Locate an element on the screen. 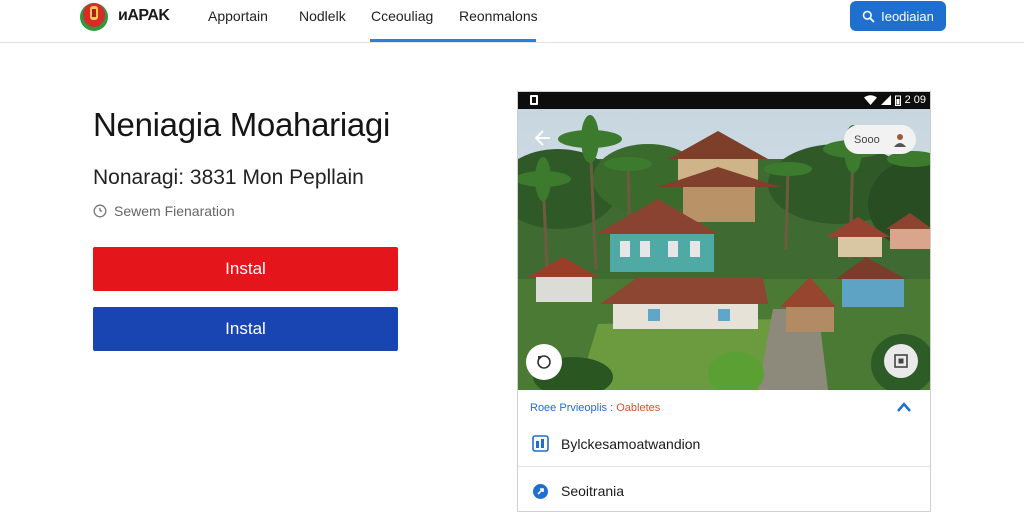 This screenshot has width=1024, height=512. rotate-icon is located at coordinates (544, 362).